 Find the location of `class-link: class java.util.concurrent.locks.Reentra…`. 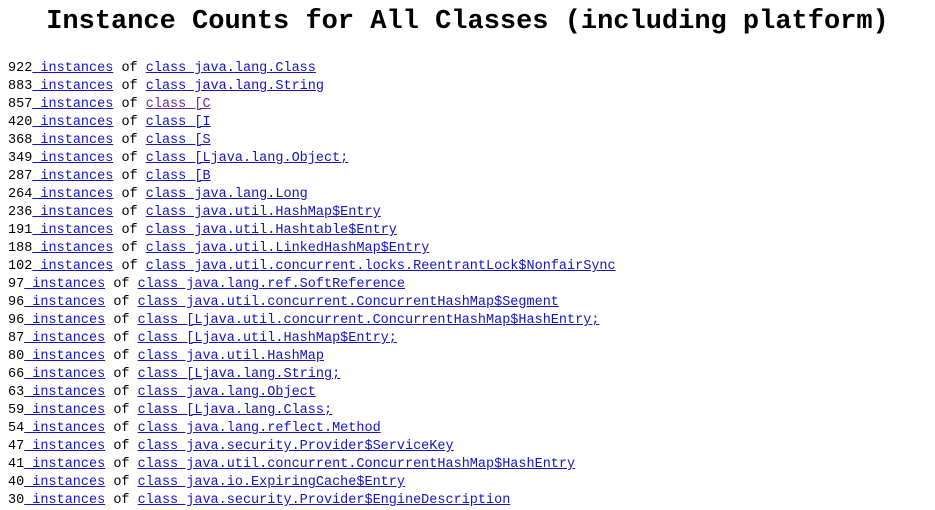

class-link: class java.util.concurrent.locks.Reentra… is located at coordinates (381, 266).